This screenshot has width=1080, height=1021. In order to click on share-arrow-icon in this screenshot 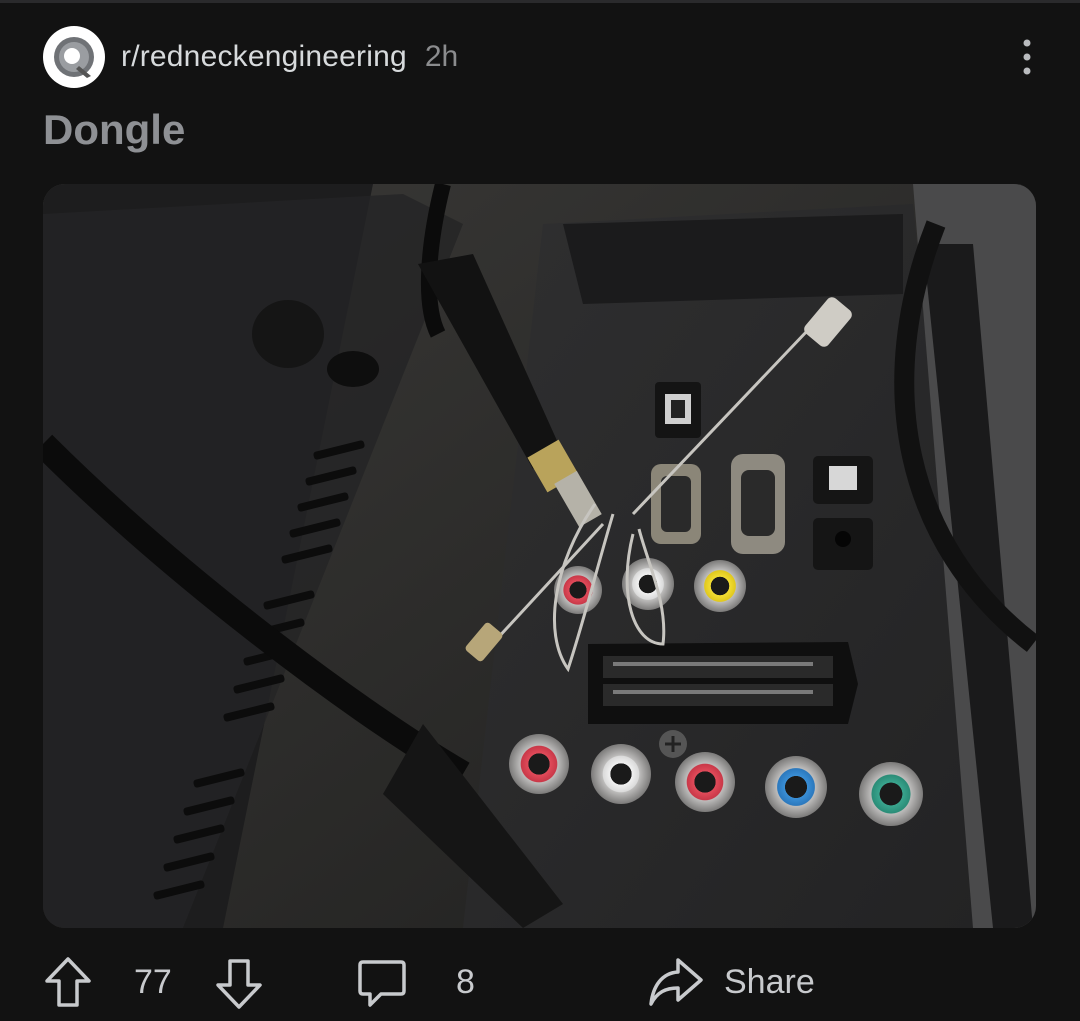, I will do `click(676, 982)`.